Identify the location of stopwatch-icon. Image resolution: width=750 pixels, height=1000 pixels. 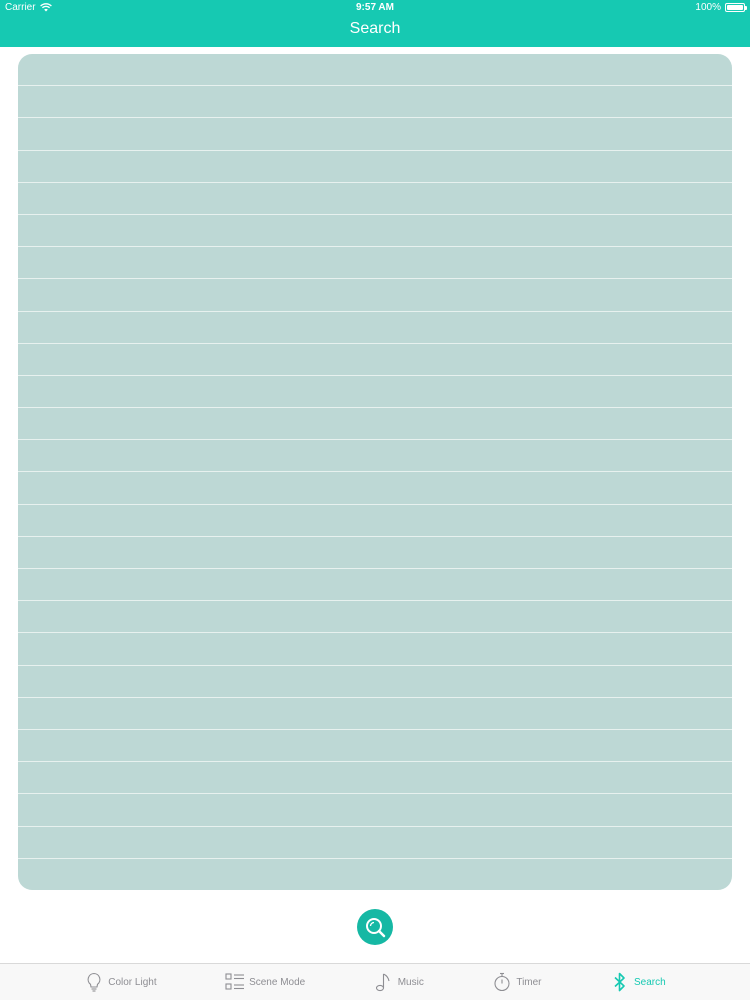
(502, 982).